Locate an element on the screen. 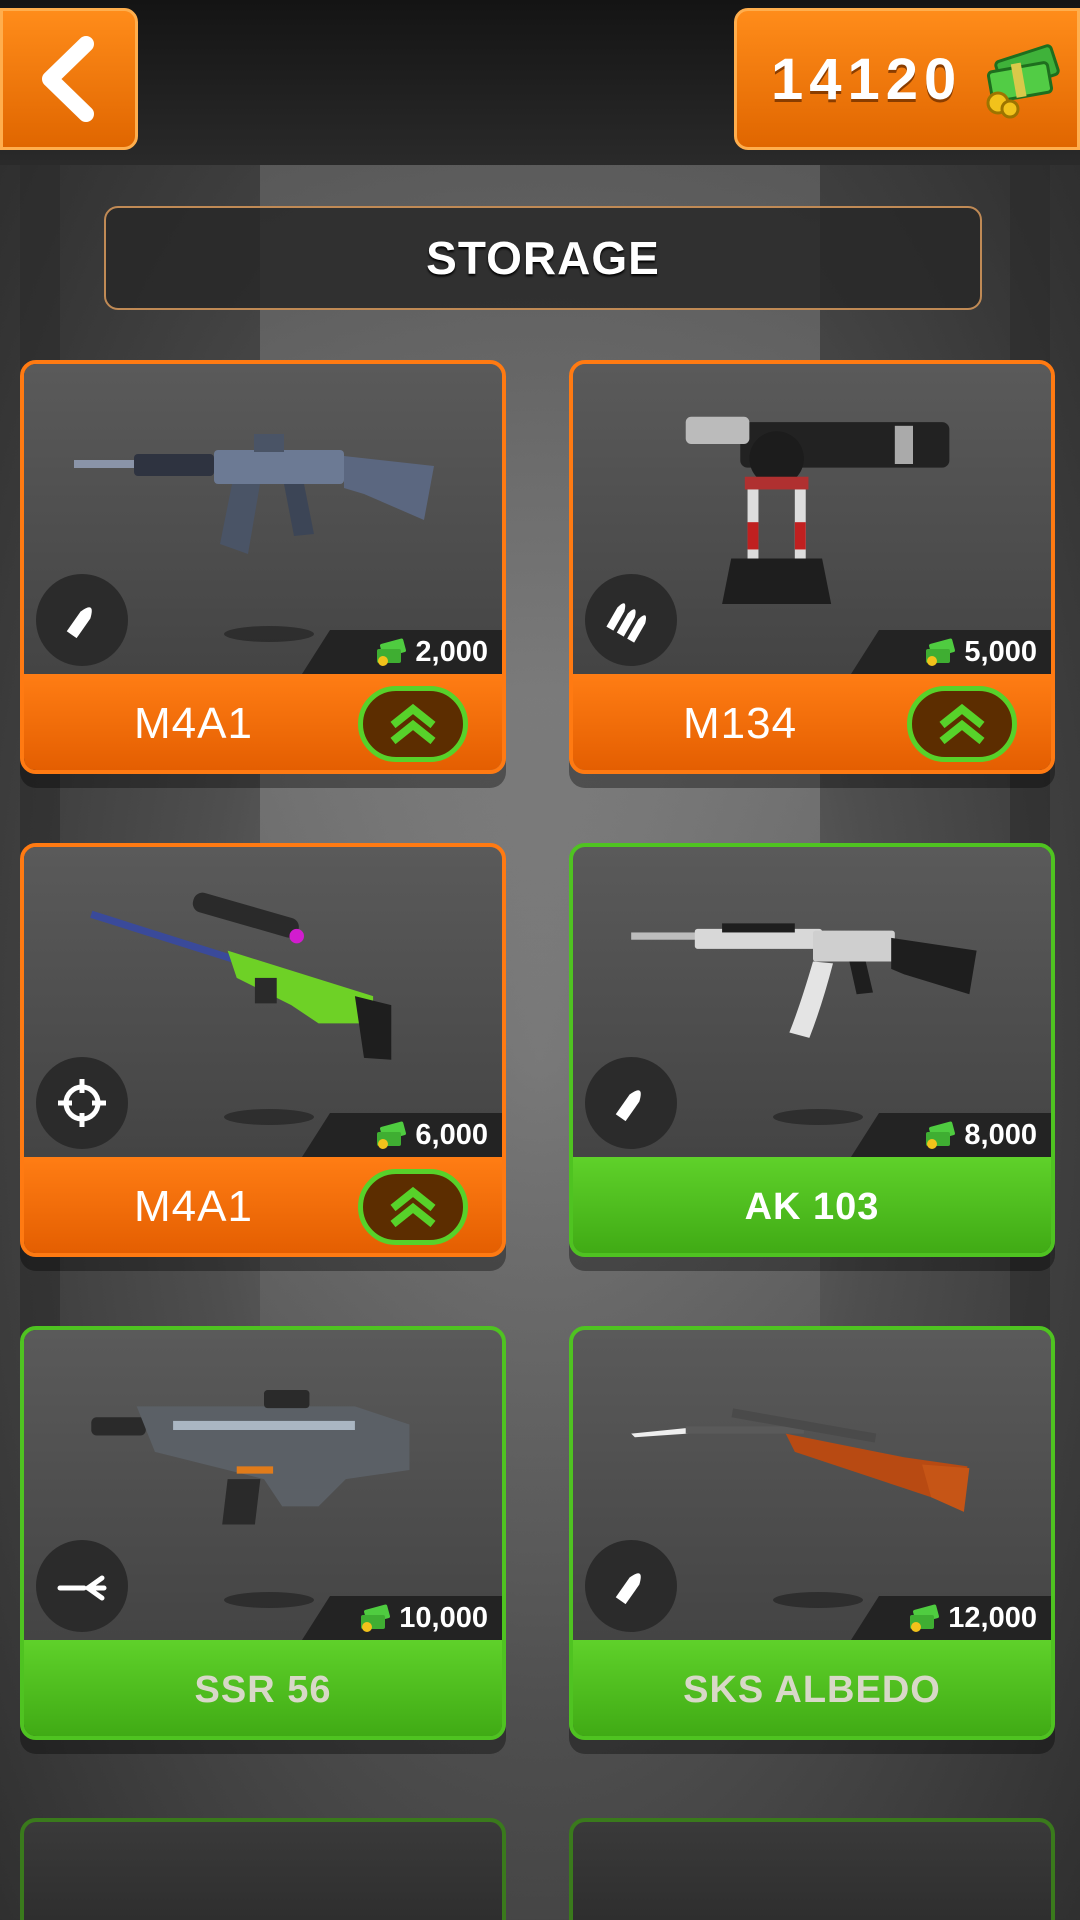 Image resolution: width=1080 pixels, height=1920 pixels. price-value: 8,000 is located at coordinates (1000, 1134).